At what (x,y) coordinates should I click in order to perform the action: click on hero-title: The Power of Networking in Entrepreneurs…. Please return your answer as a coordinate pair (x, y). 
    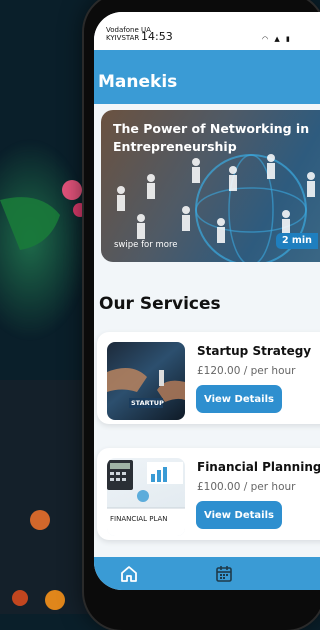
    Looking at the image, I should click on (211, 137).